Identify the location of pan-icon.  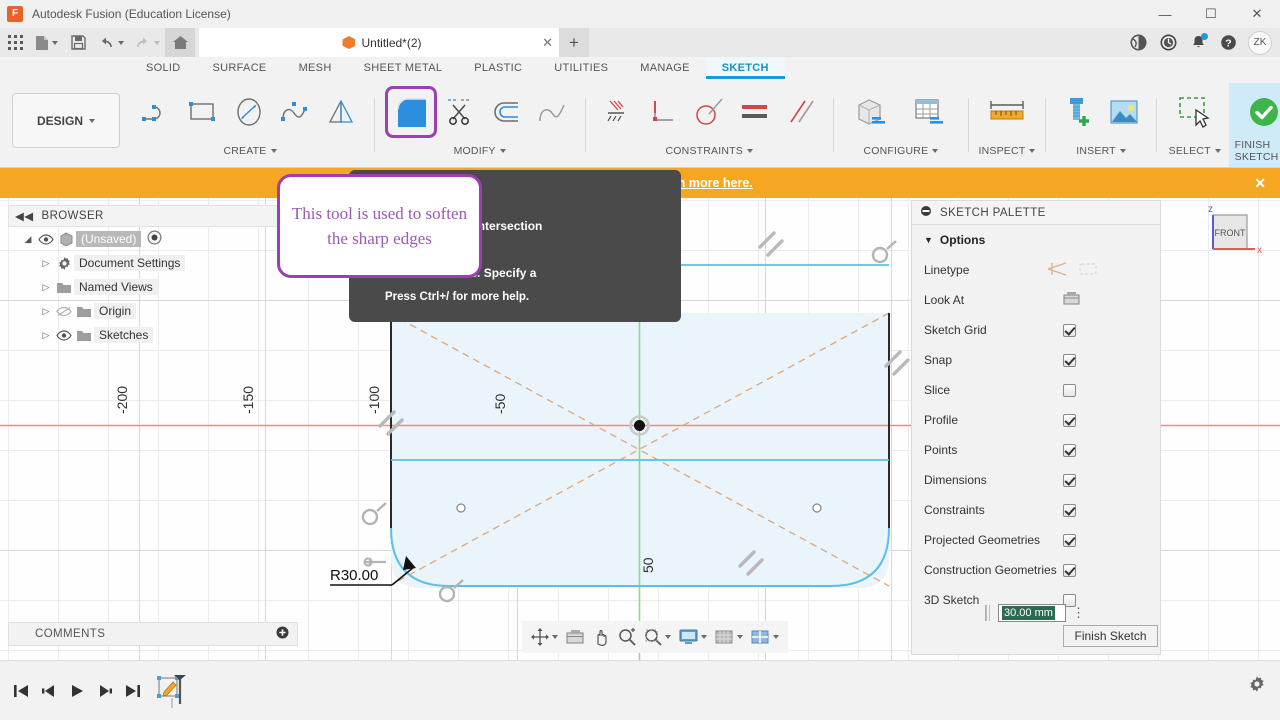
(601, 637).